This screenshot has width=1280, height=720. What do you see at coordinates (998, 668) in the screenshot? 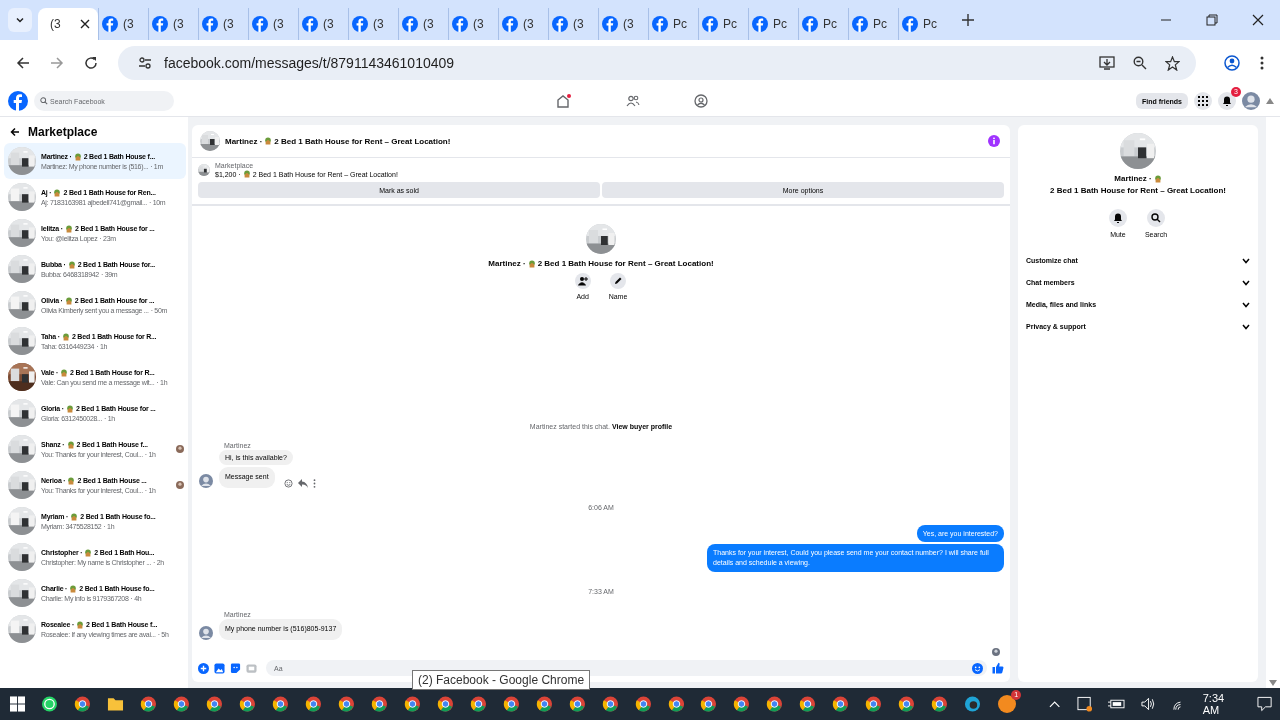
I see `like-icon` at bounding box center [998, 668].